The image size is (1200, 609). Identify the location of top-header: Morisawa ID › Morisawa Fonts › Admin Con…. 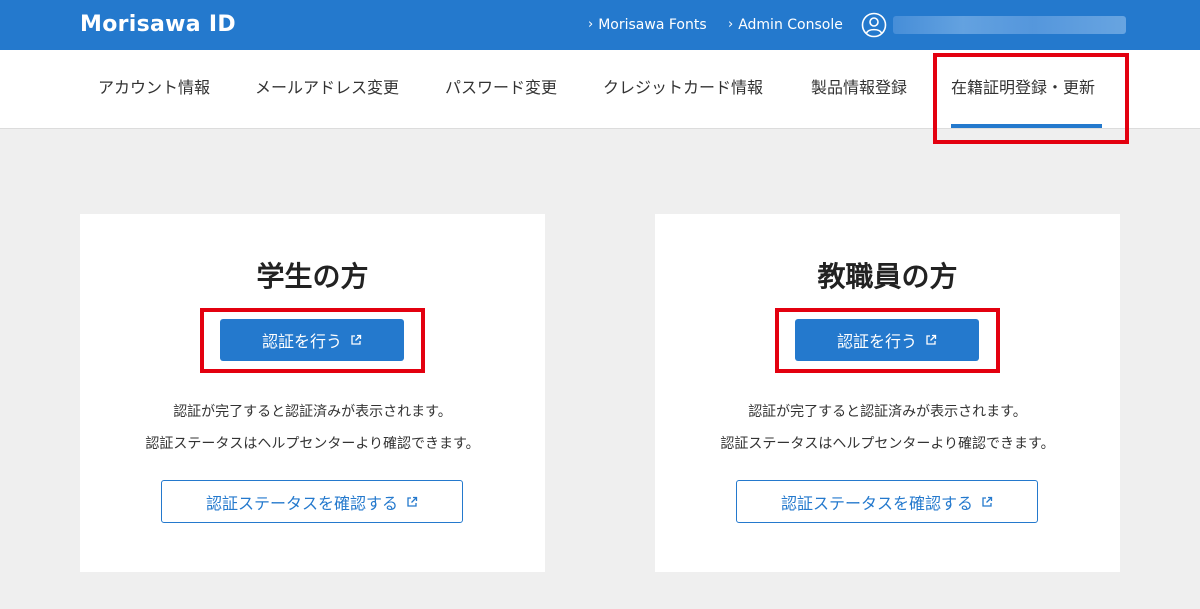
(600, 25).